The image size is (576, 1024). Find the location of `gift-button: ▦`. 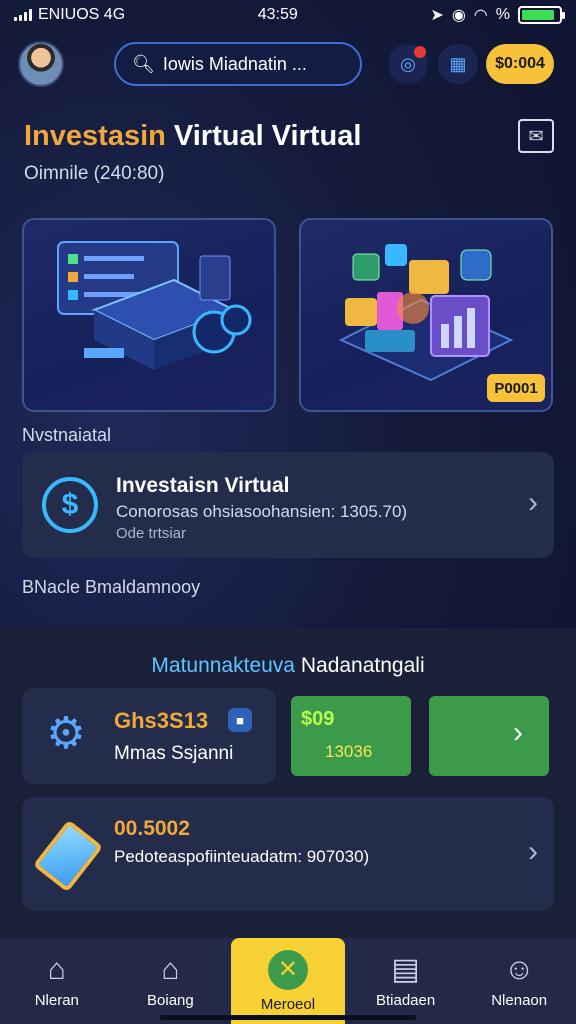

gift-button: ▦ is located at coordinates (458, 64).